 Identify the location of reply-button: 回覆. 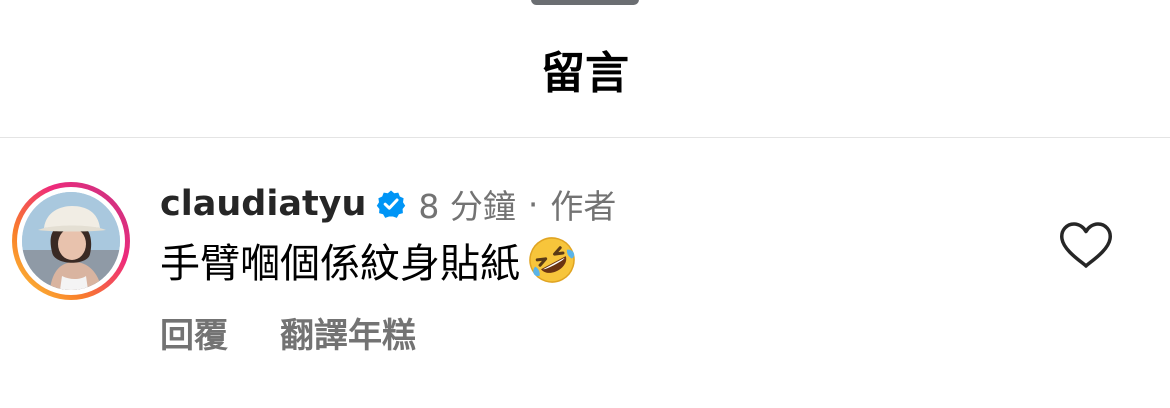
(194, 332).